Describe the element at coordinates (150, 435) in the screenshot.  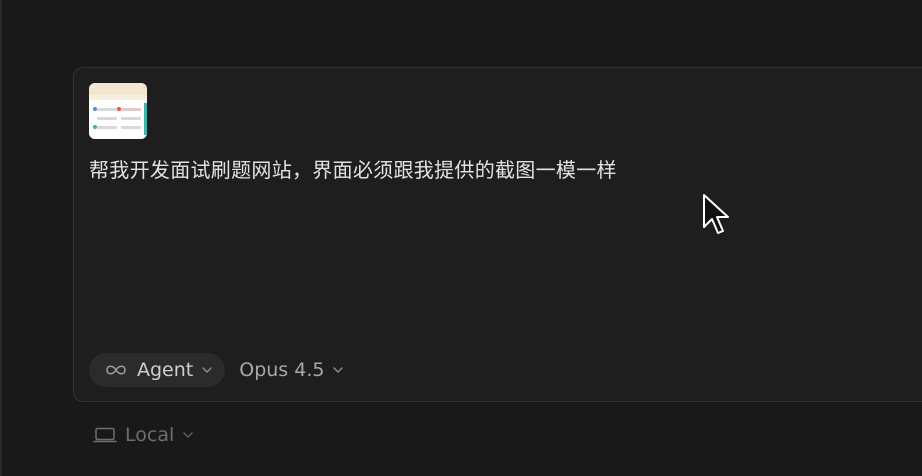
I see `environment-label: Local` at that location.